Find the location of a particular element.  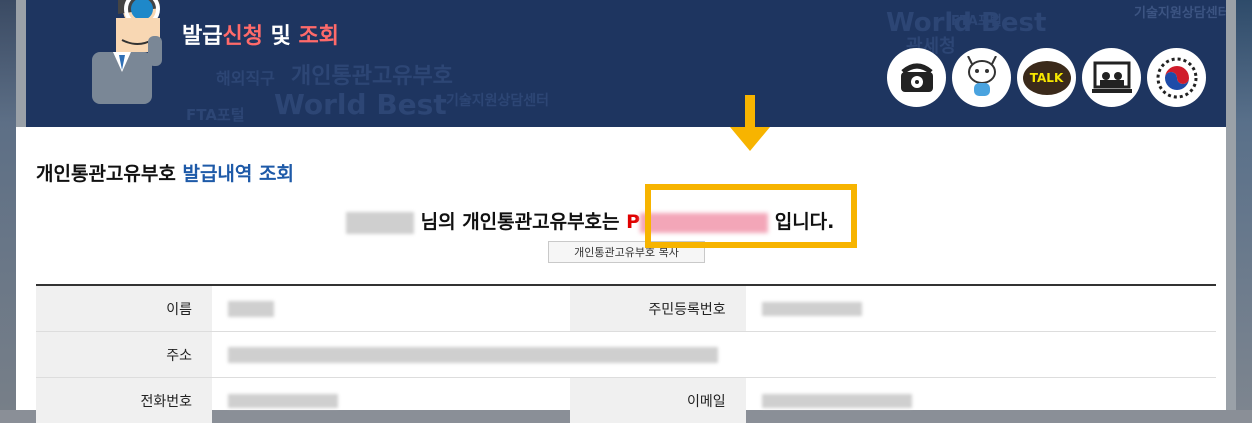

watermark-text: 개인통관고유부호 is located at coordinates (372, 74).